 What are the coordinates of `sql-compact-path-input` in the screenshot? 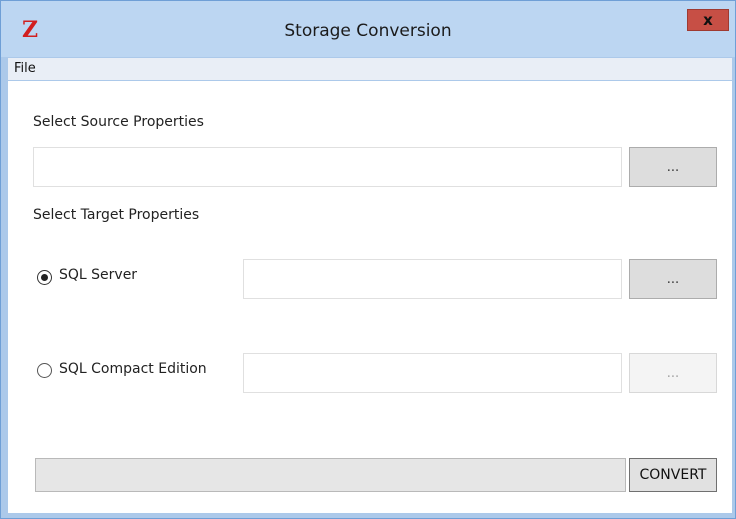 It's located at (432, 373).